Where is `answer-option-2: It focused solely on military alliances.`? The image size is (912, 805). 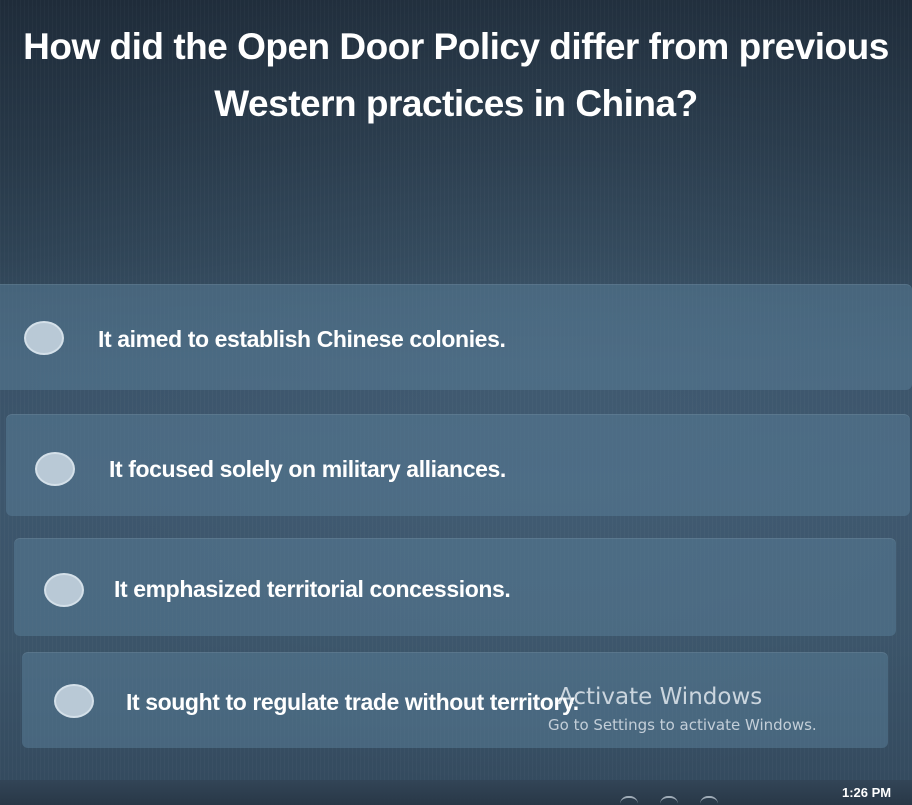 answer-option-2: It focused solely on military alliances. is located at coordinates (458, 465).